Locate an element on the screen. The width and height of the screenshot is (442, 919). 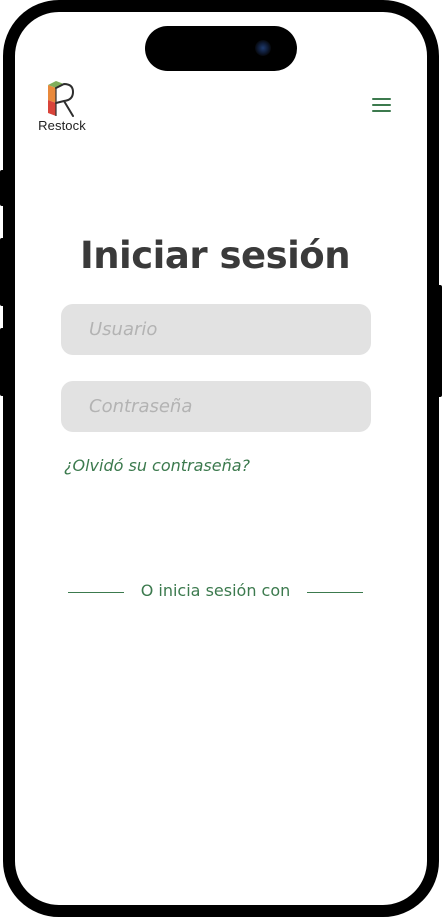
divider-line-right is located at coordinates (335, 592).